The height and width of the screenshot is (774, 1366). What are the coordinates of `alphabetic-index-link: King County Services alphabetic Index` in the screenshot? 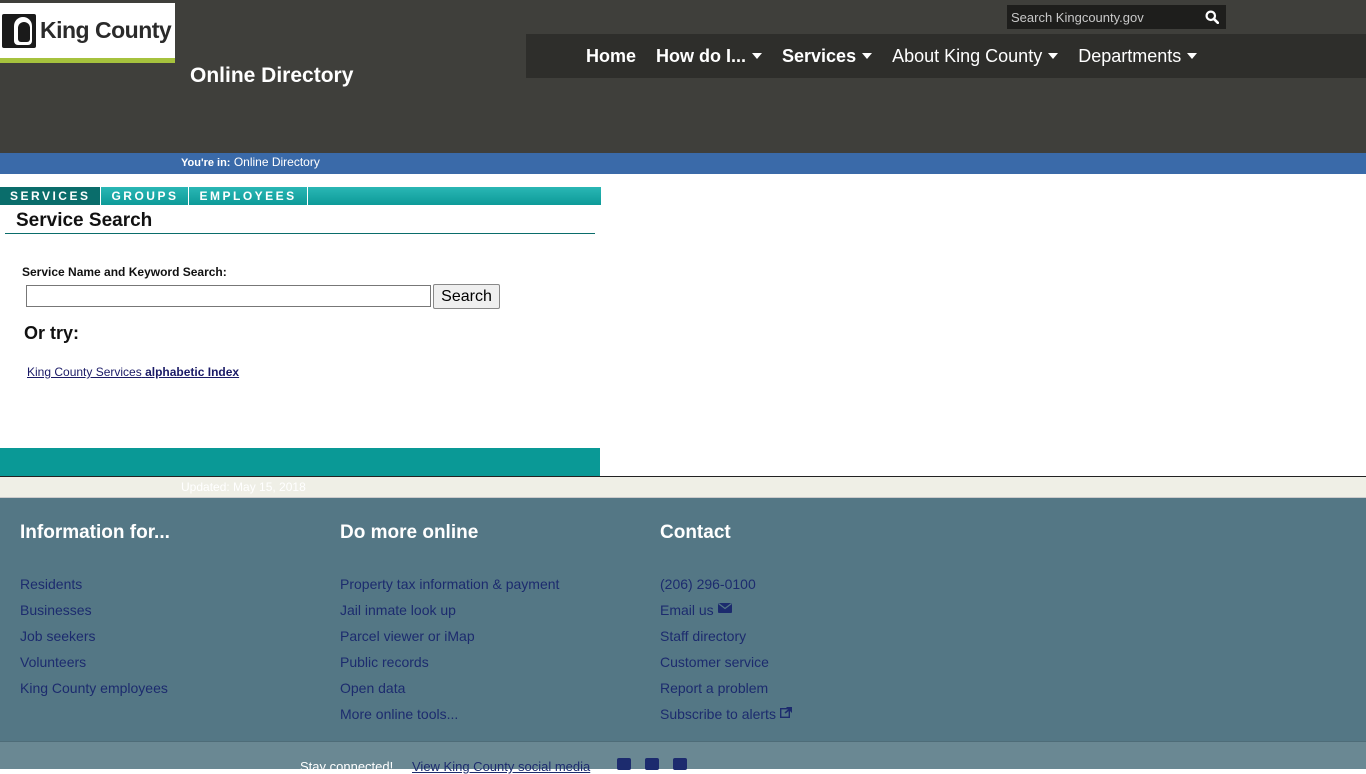 It's located at (133, 372).